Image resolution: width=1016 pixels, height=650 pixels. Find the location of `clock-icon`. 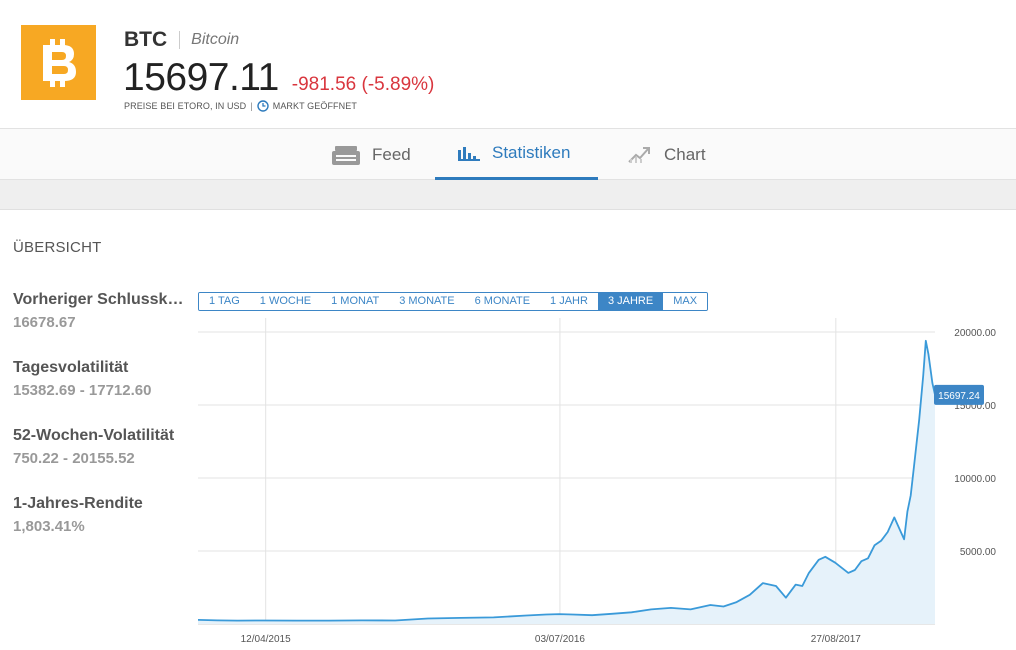

clock-icon is located at coordinates (263, 106).